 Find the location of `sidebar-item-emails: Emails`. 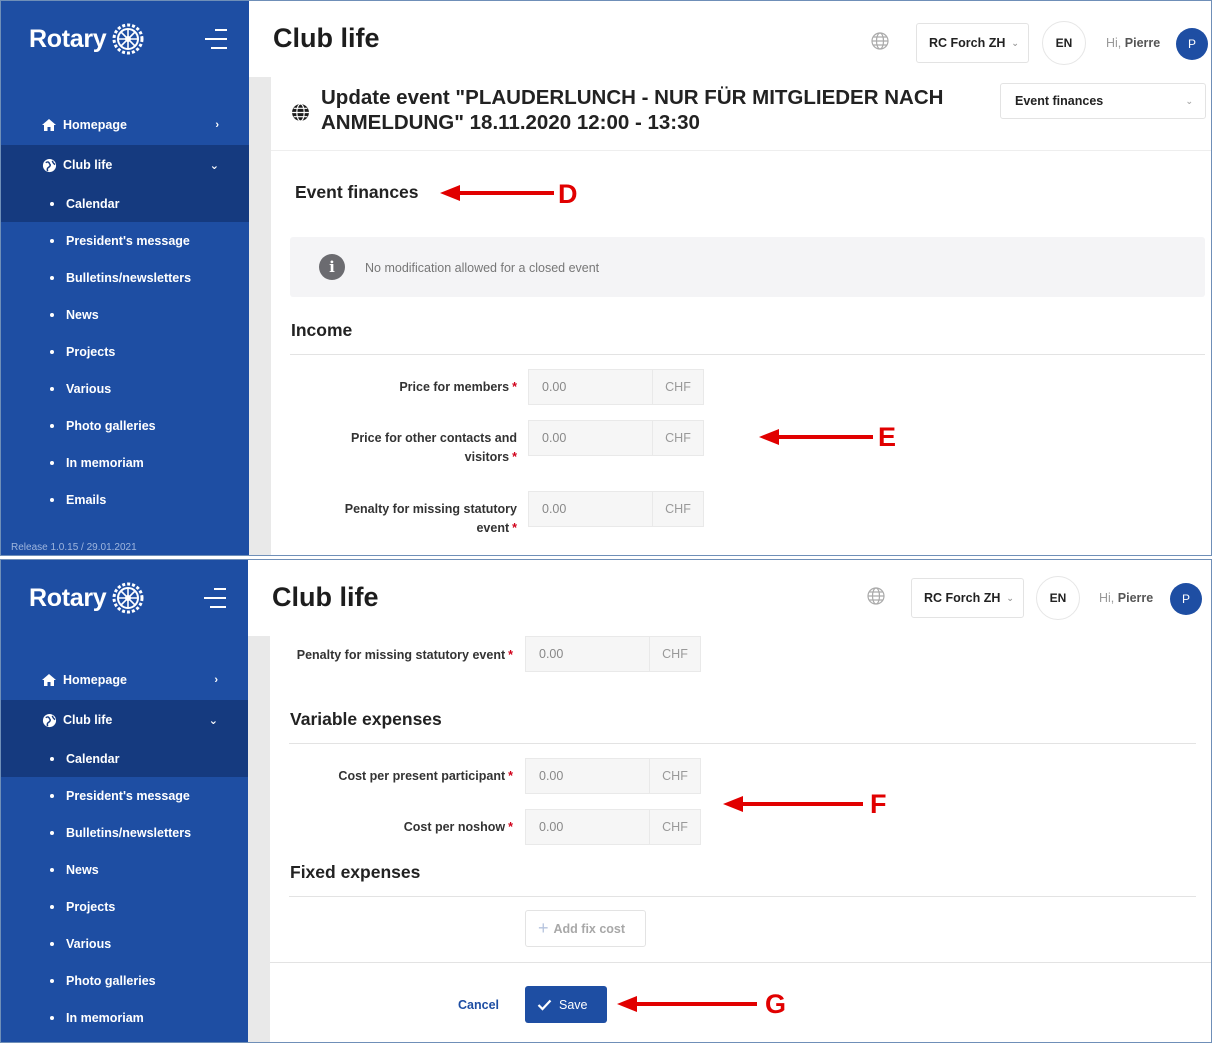

sidebar-item-emails: Emails is located at coordinates (125, 499).